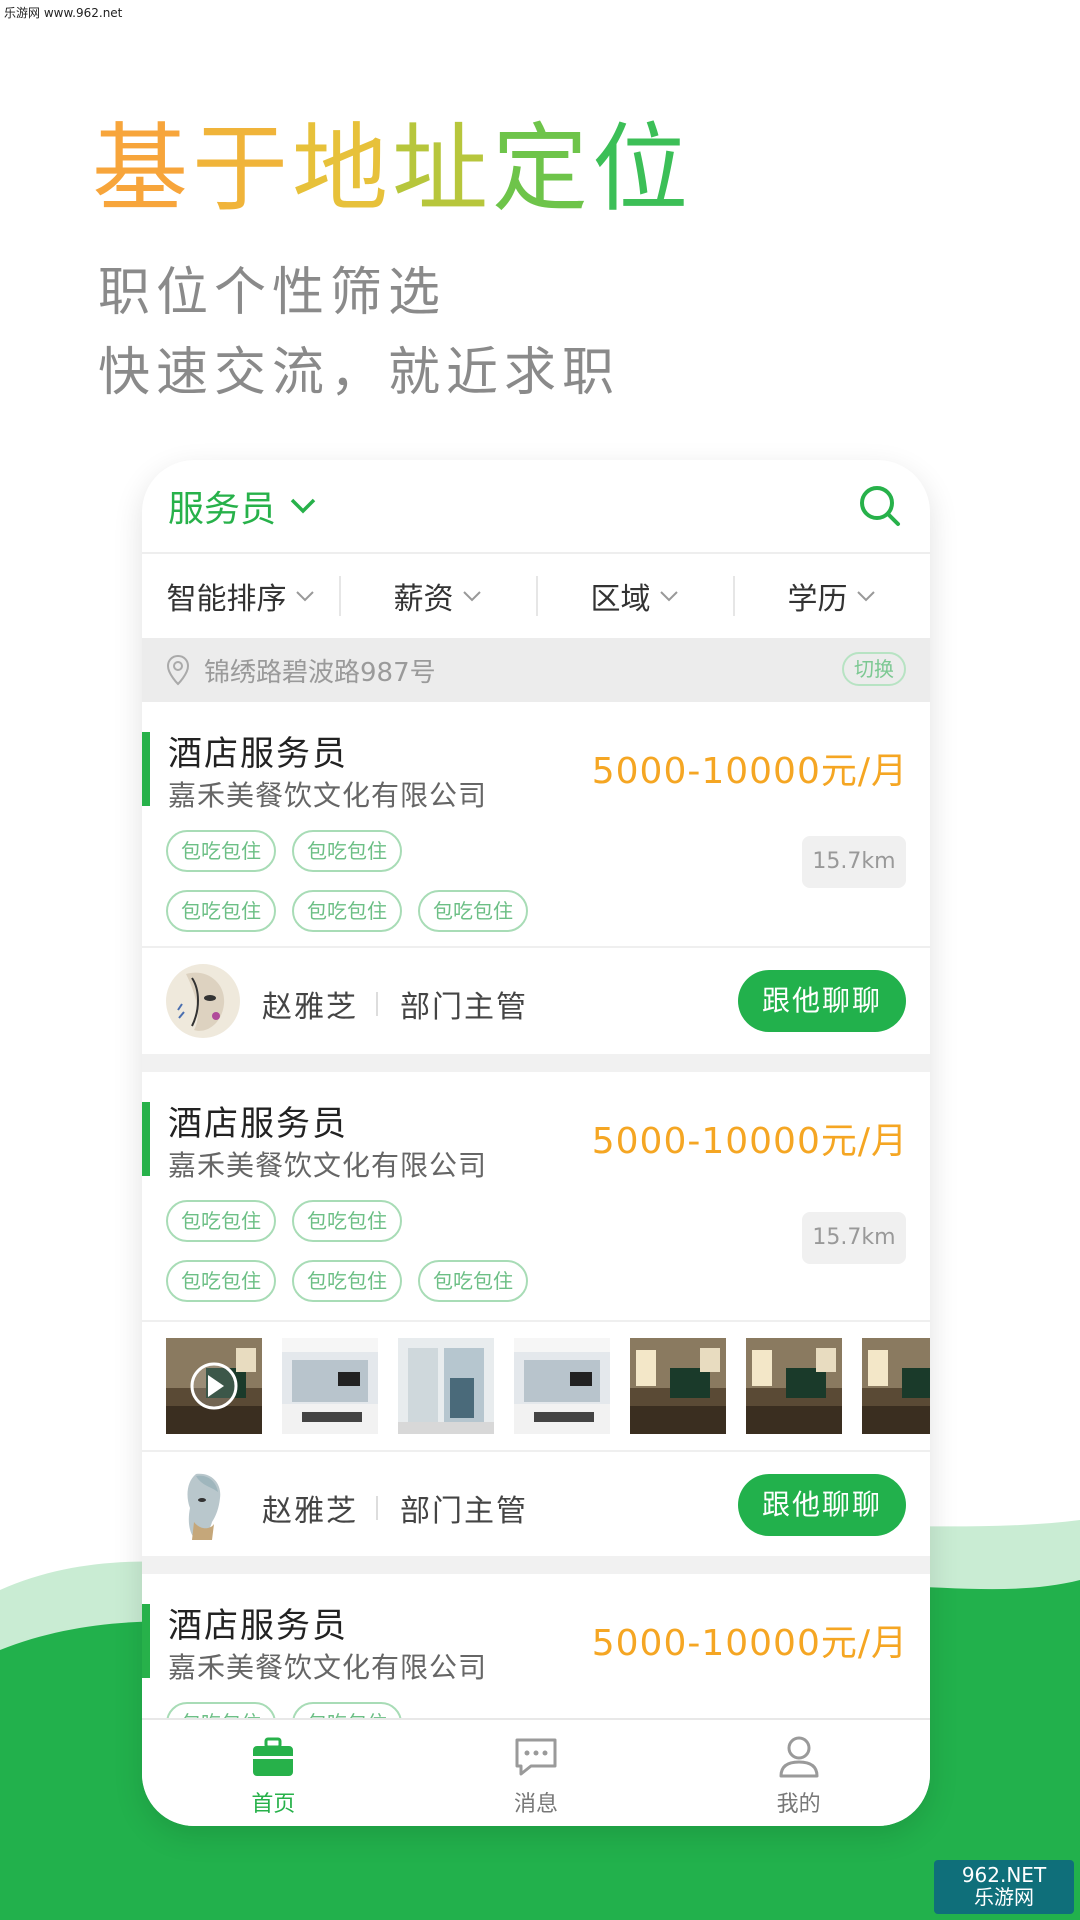  Describe the element at coordinates (342, 169) in the screenshot. I see `hero-title-char: 地` at that location.